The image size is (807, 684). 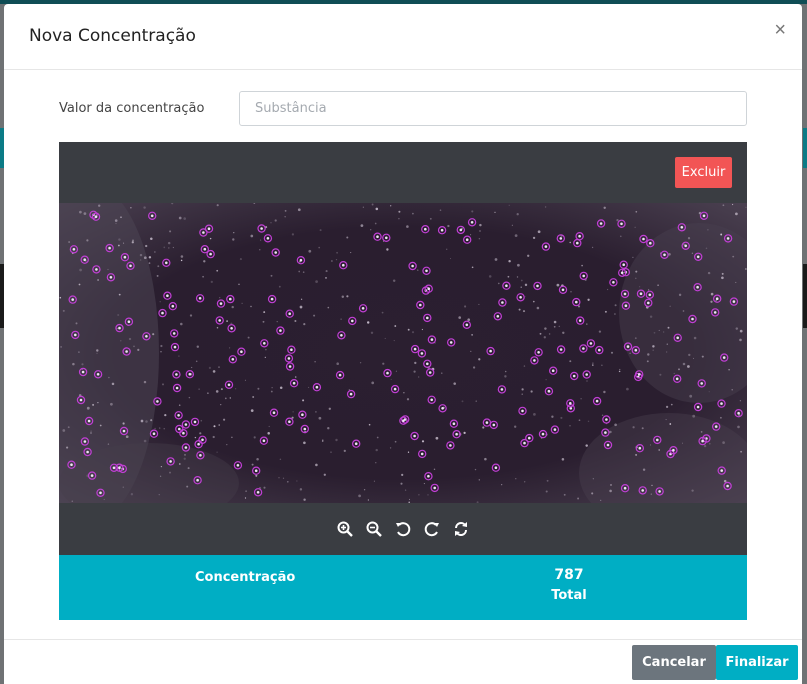 What do you see at coordinates (569, 595) in the screenshot?
I see `summary-total-label: Total` at bounding box center [569, 595].